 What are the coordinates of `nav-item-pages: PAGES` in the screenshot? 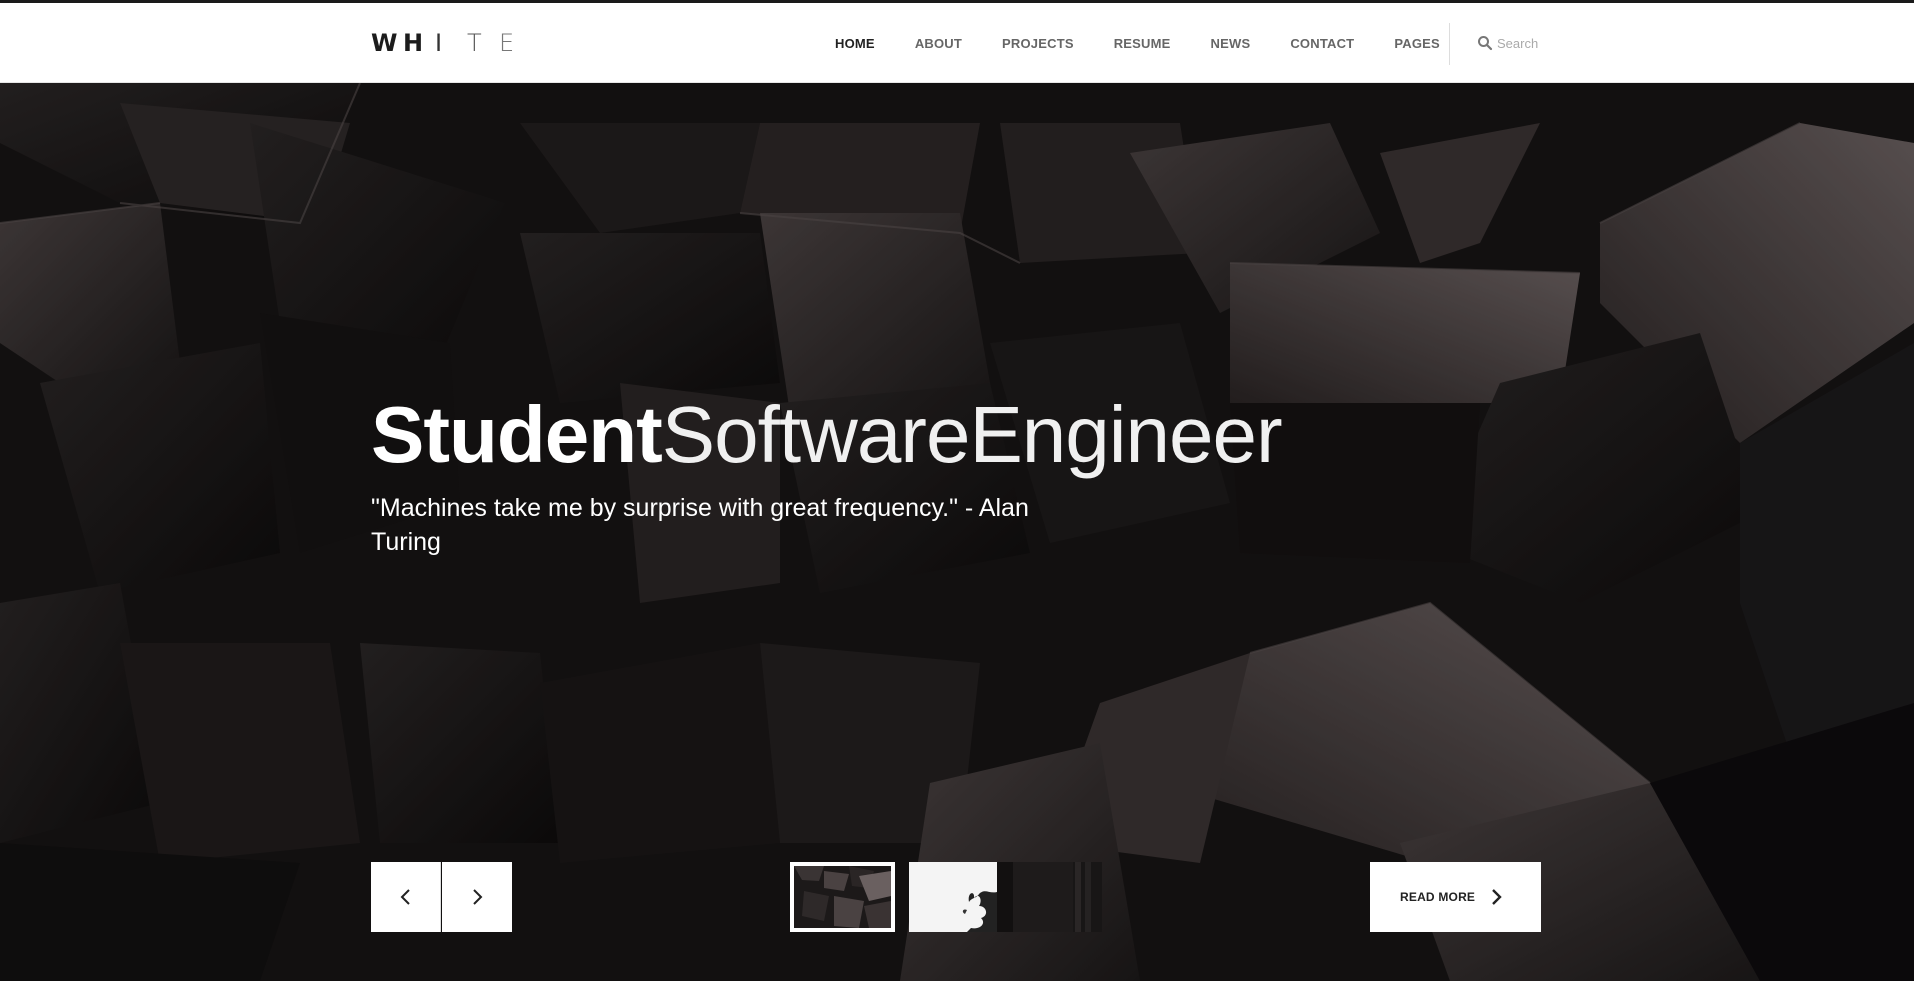 It's located at (1417, 43).